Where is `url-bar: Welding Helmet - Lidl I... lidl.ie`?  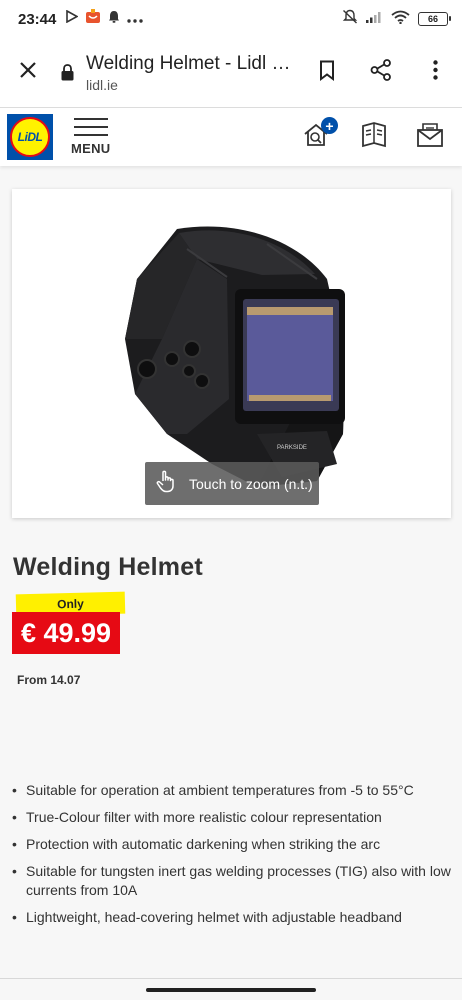 url-bar: Welding Helmet - Lidl I... lidl.ie is located at coordinates (178, 73).